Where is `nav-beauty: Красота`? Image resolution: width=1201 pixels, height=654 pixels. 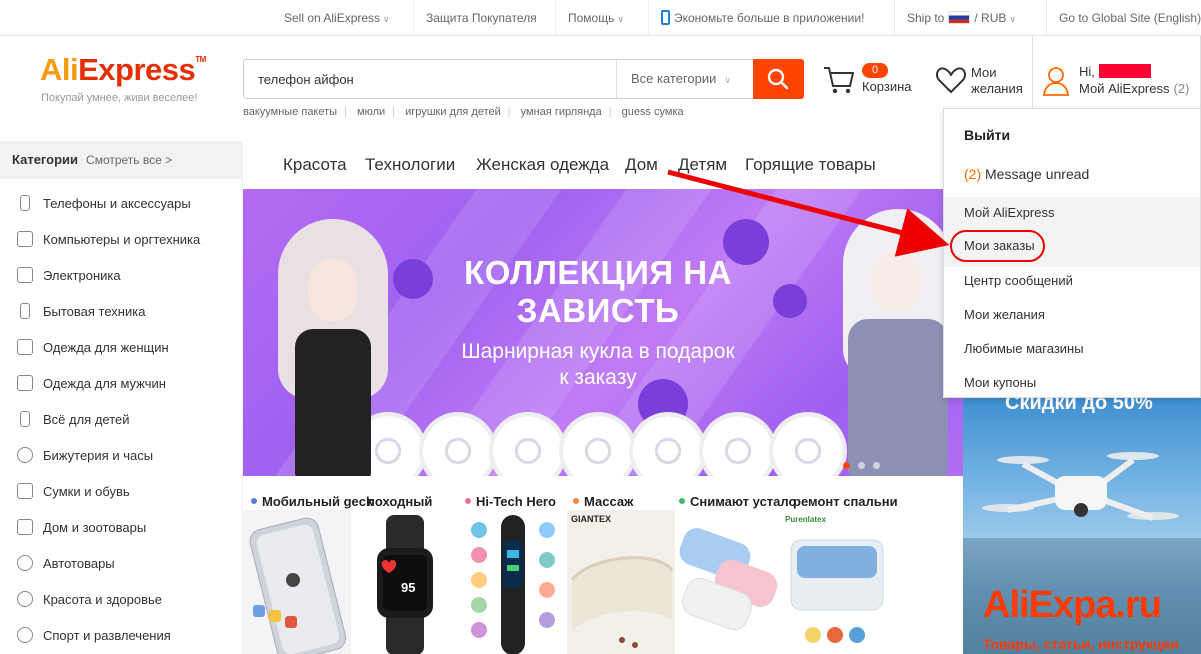 nav-beauty: Красота is located at coordinates (315, 165).